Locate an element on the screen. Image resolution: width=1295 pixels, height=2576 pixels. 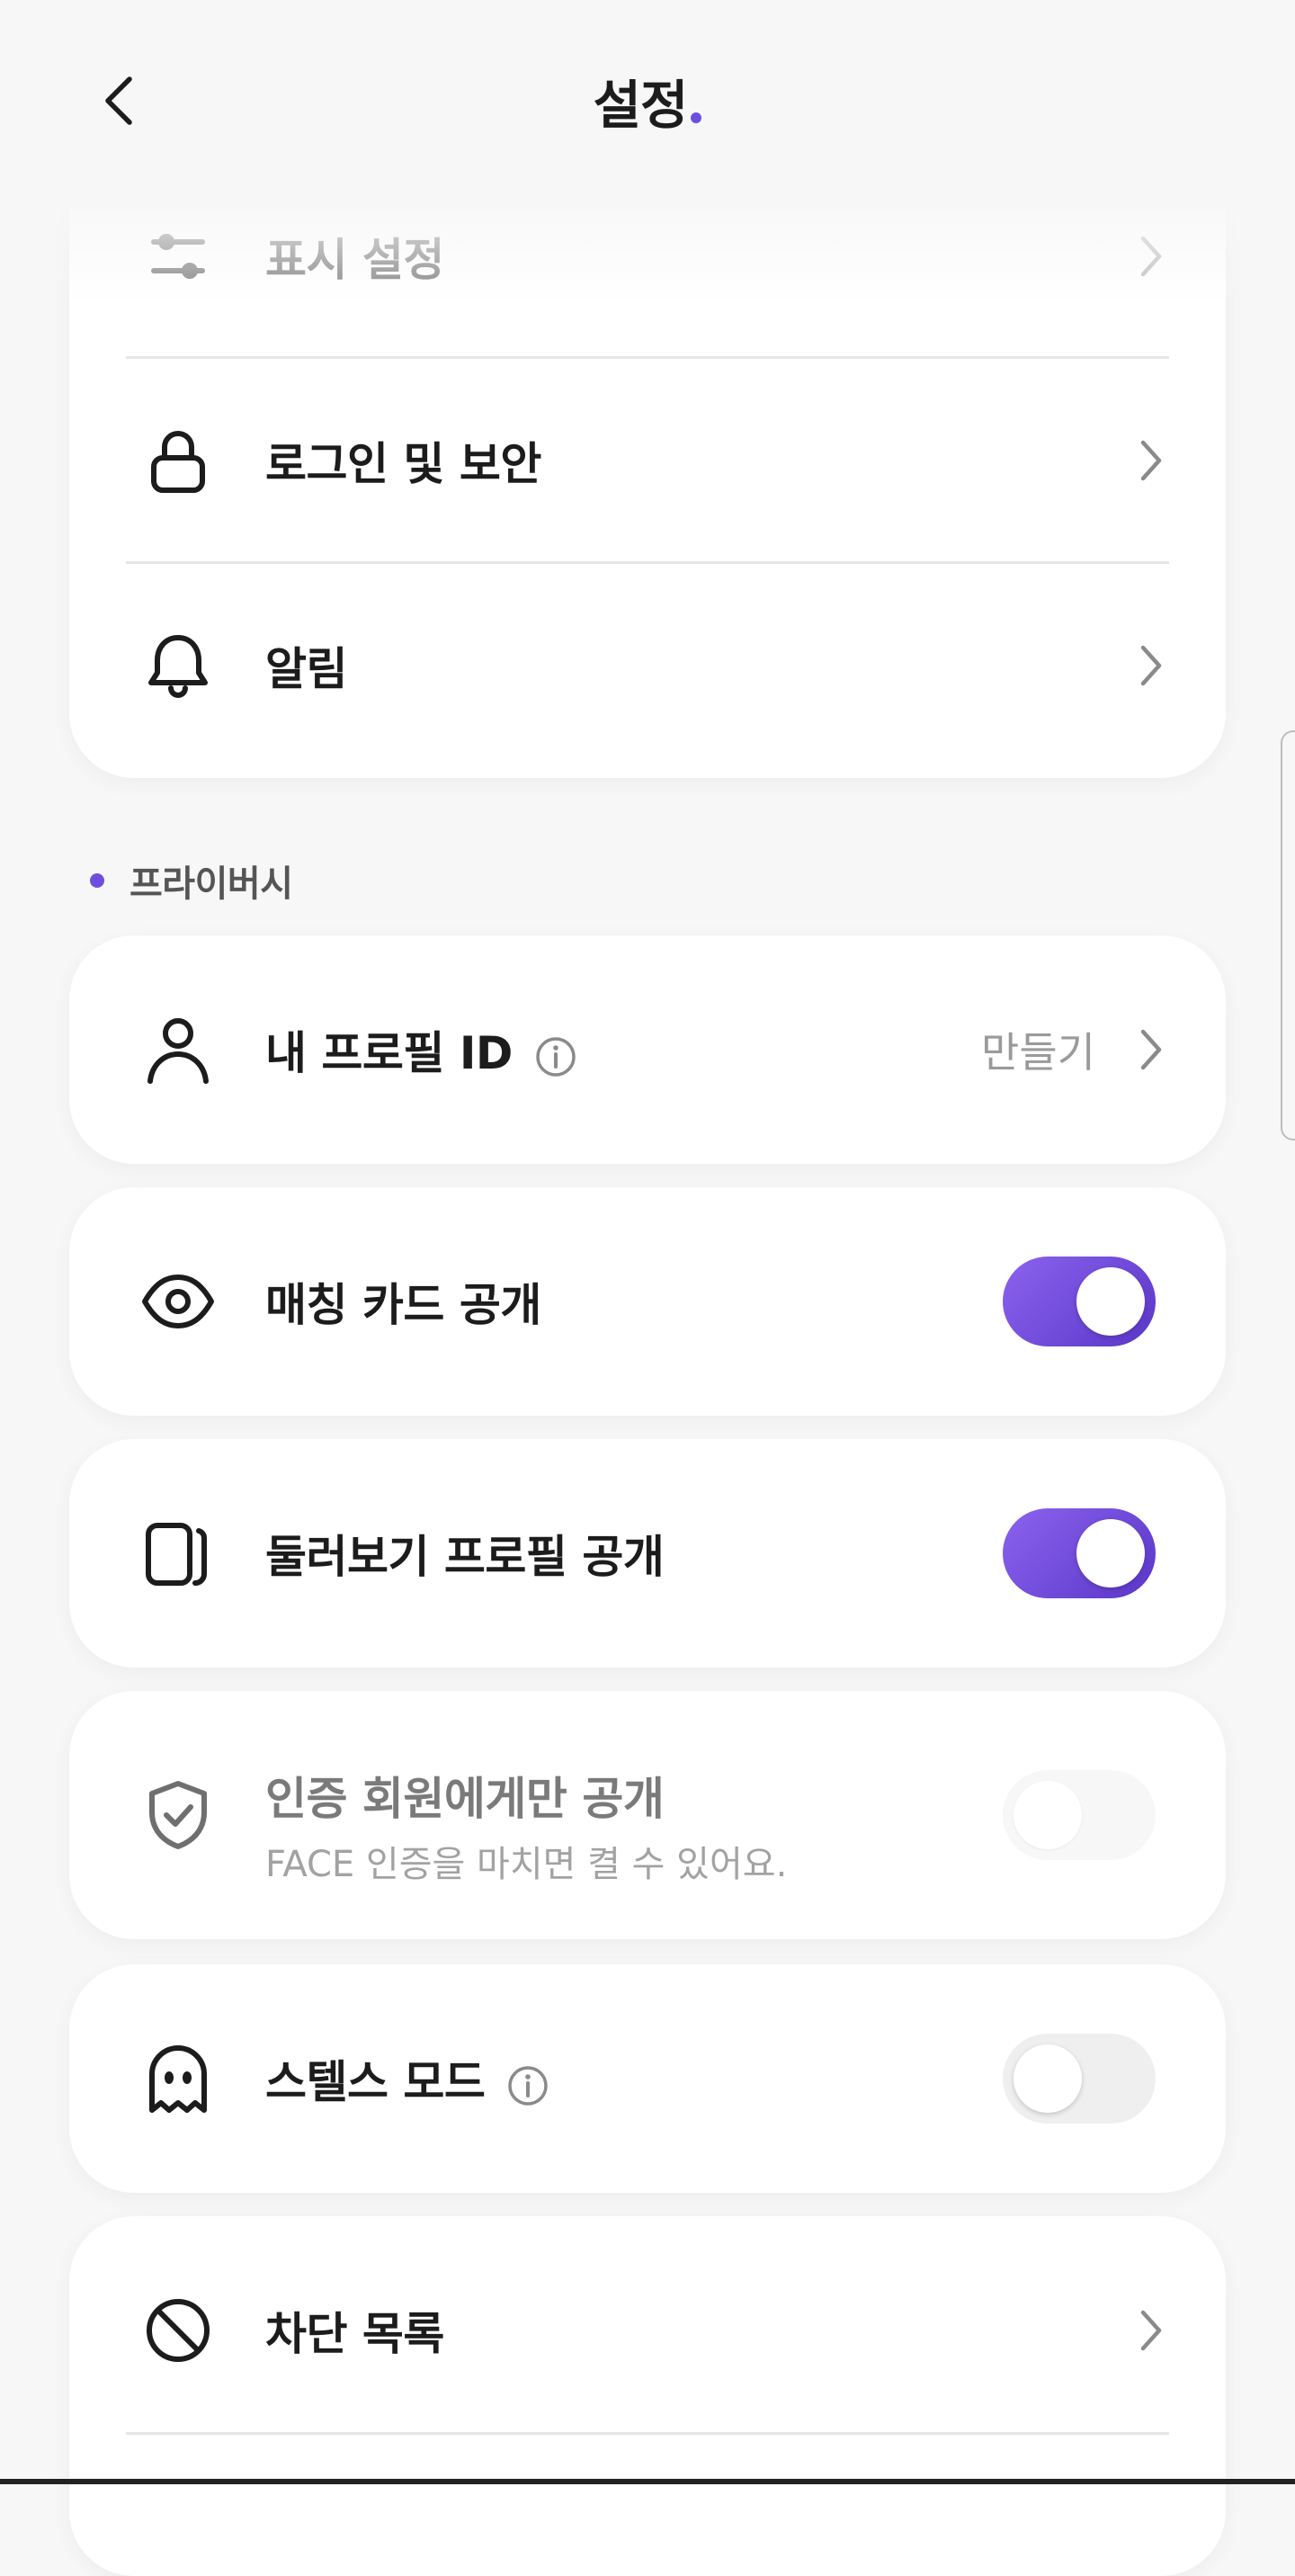
browse-profile-visibility-row: 둘러보기 프로필 공개 is located at coordinates (647, 1553).